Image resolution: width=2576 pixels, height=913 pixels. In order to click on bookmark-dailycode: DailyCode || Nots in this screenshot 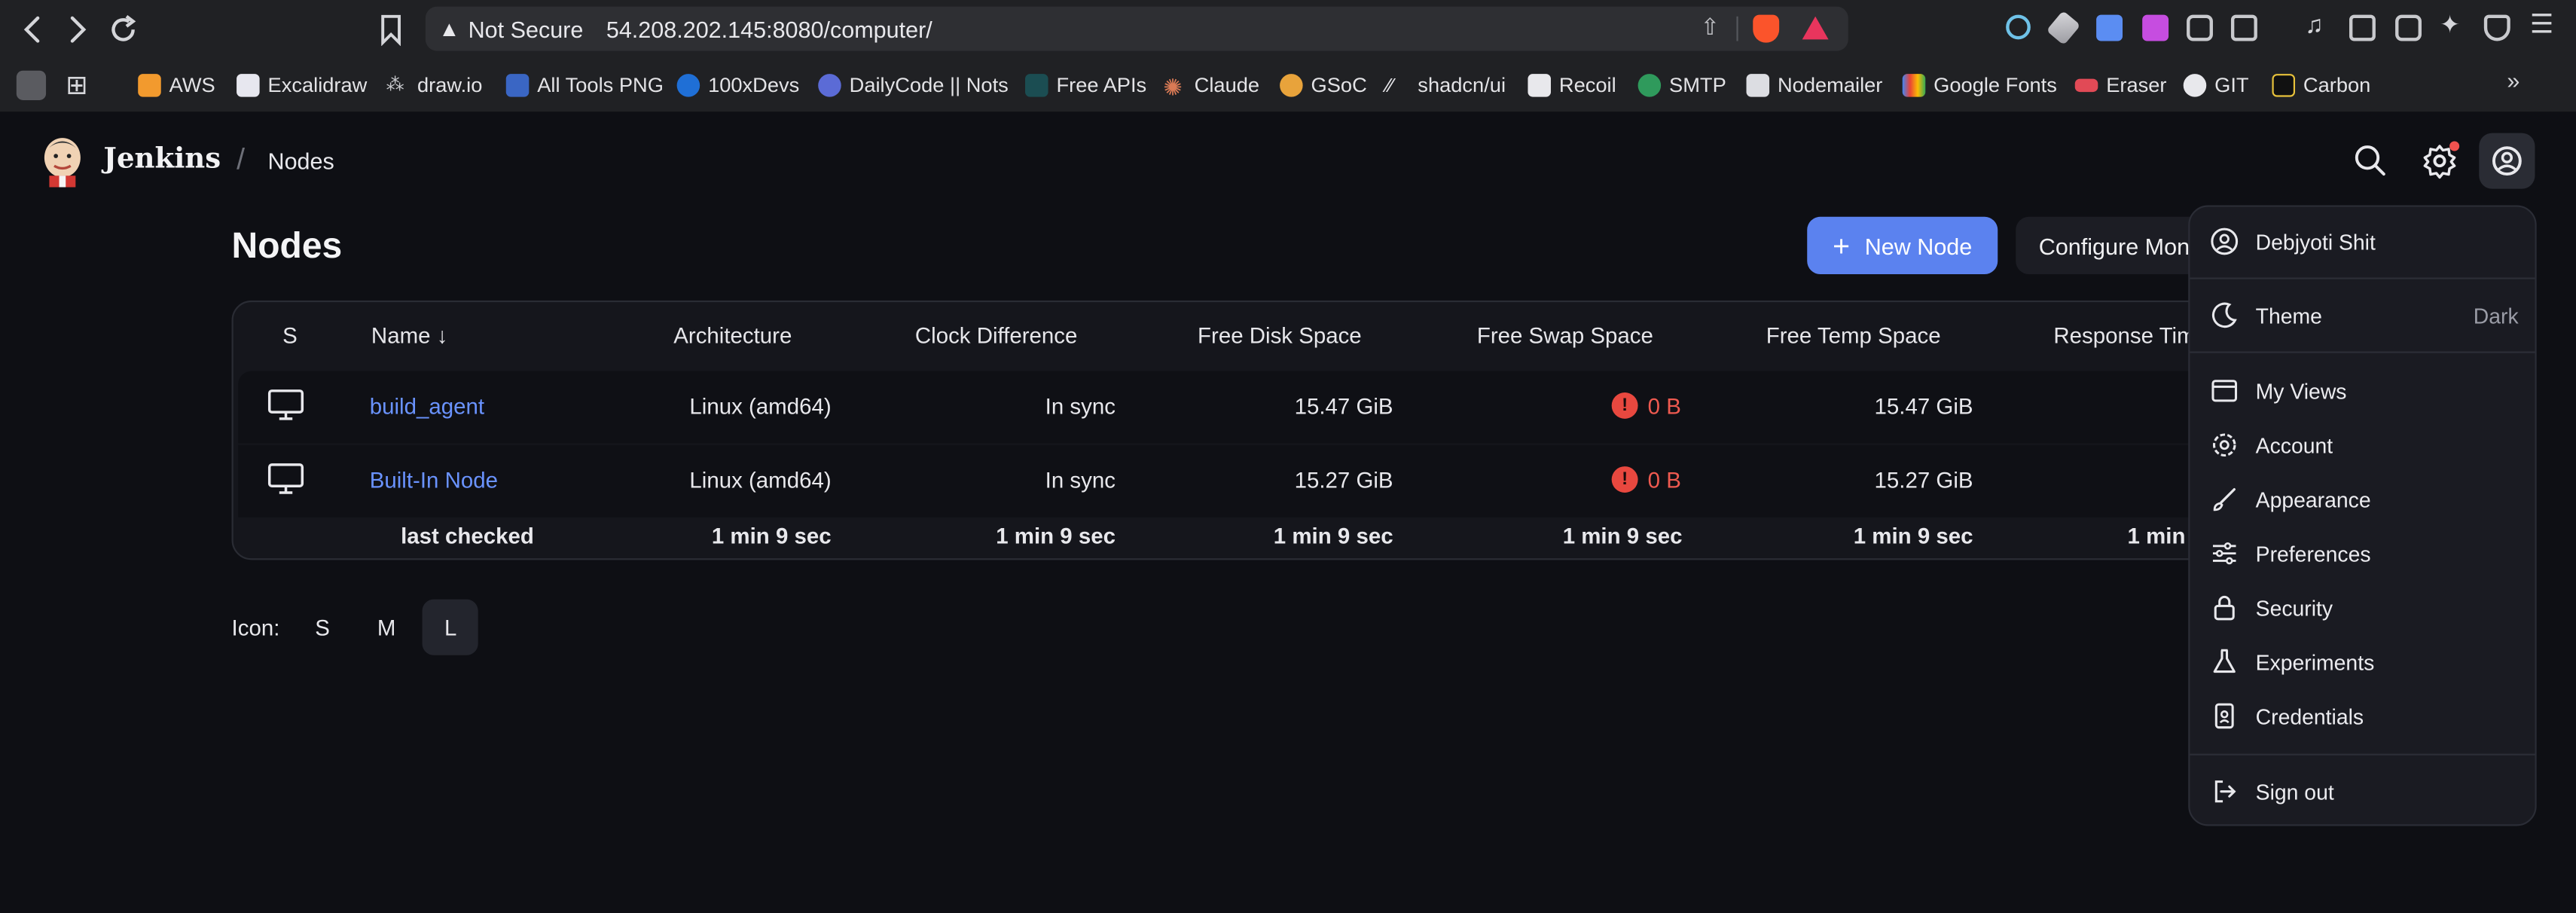, I will do `click(913, 85)`.